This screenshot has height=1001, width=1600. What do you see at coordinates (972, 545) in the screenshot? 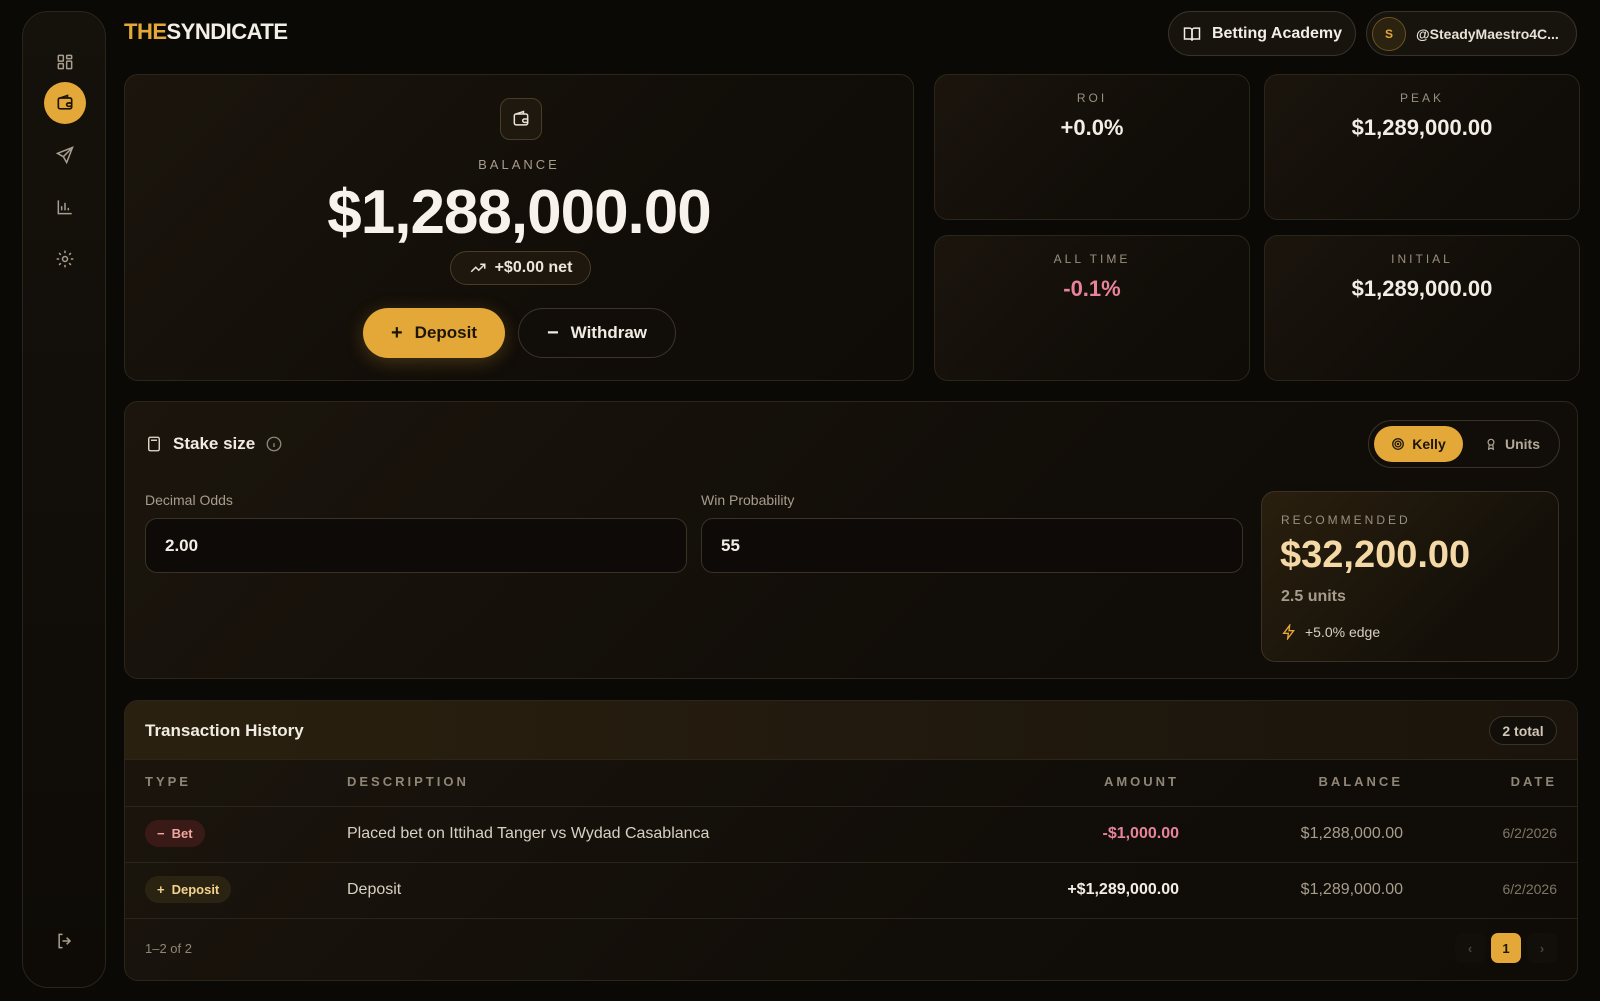
I see `win-probability-input` at bounding box center [972, 545].